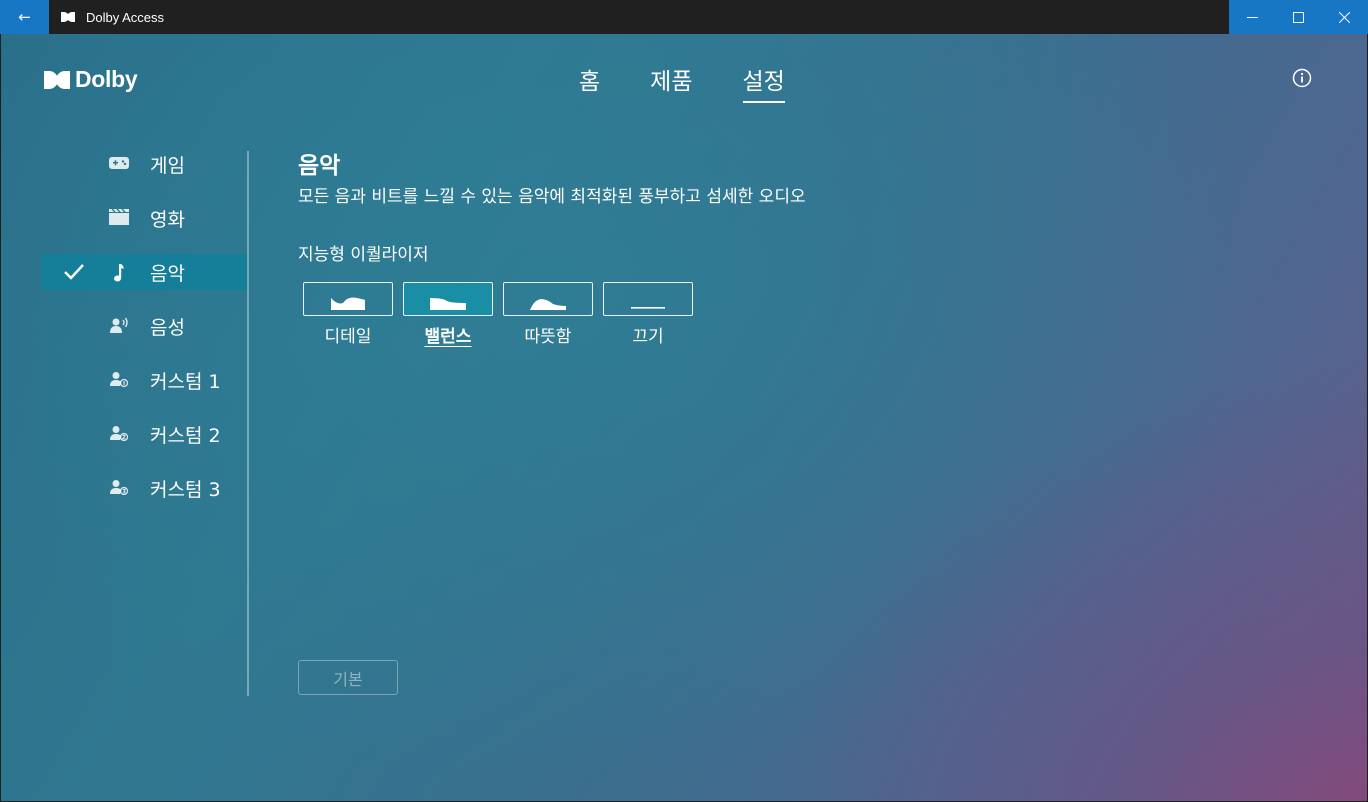  I want to click on section-description: 모든 음과 비트를 느낄 수 있는 음악에 최적화된 풍부하고 섬세한 오디오, so click(552, 197).